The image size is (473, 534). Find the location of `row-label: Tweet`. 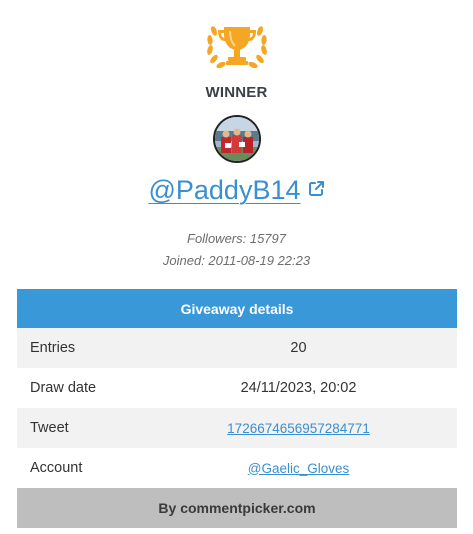

row-label: Tweet is located at coordinates (49, 428).